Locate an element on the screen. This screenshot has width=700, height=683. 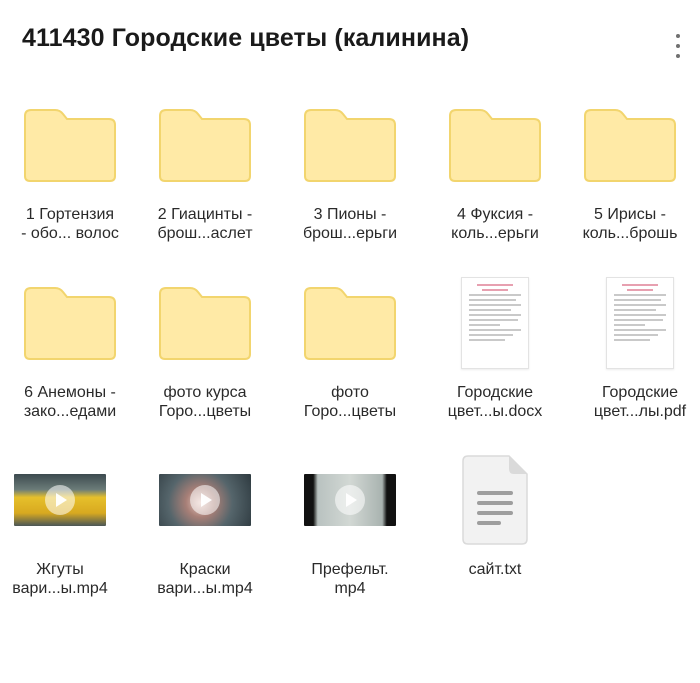
item-label-line2: цвет...лы.pdf is located at coordinates (640, 411).